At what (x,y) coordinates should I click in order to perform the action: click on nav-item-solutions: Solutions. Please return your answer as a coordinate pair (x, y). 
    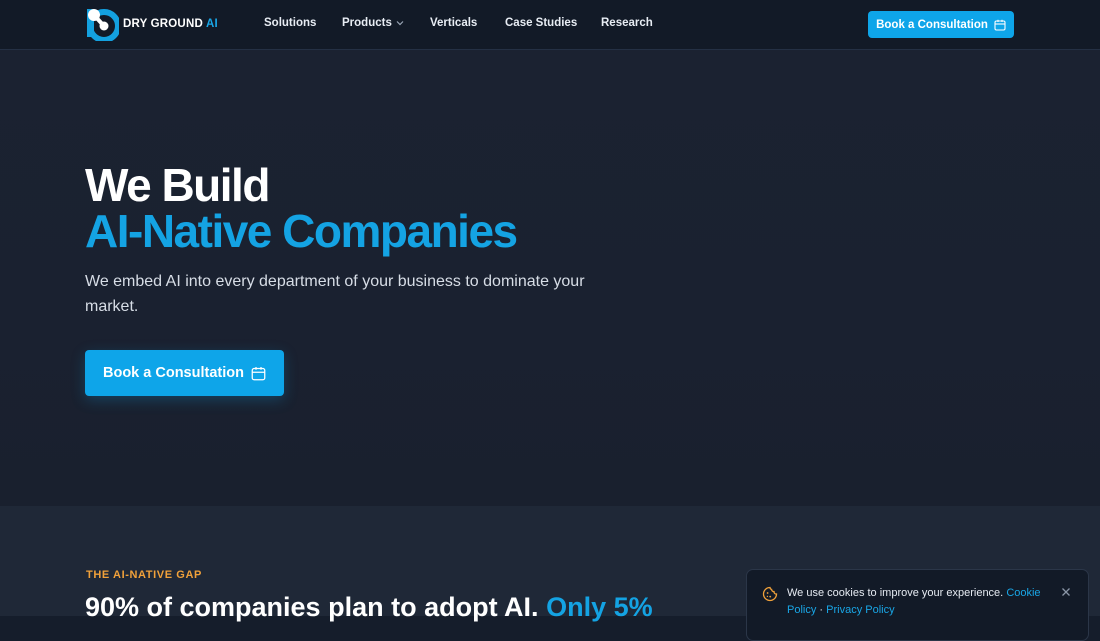
    Looking at the image, I should click on (290, 23).